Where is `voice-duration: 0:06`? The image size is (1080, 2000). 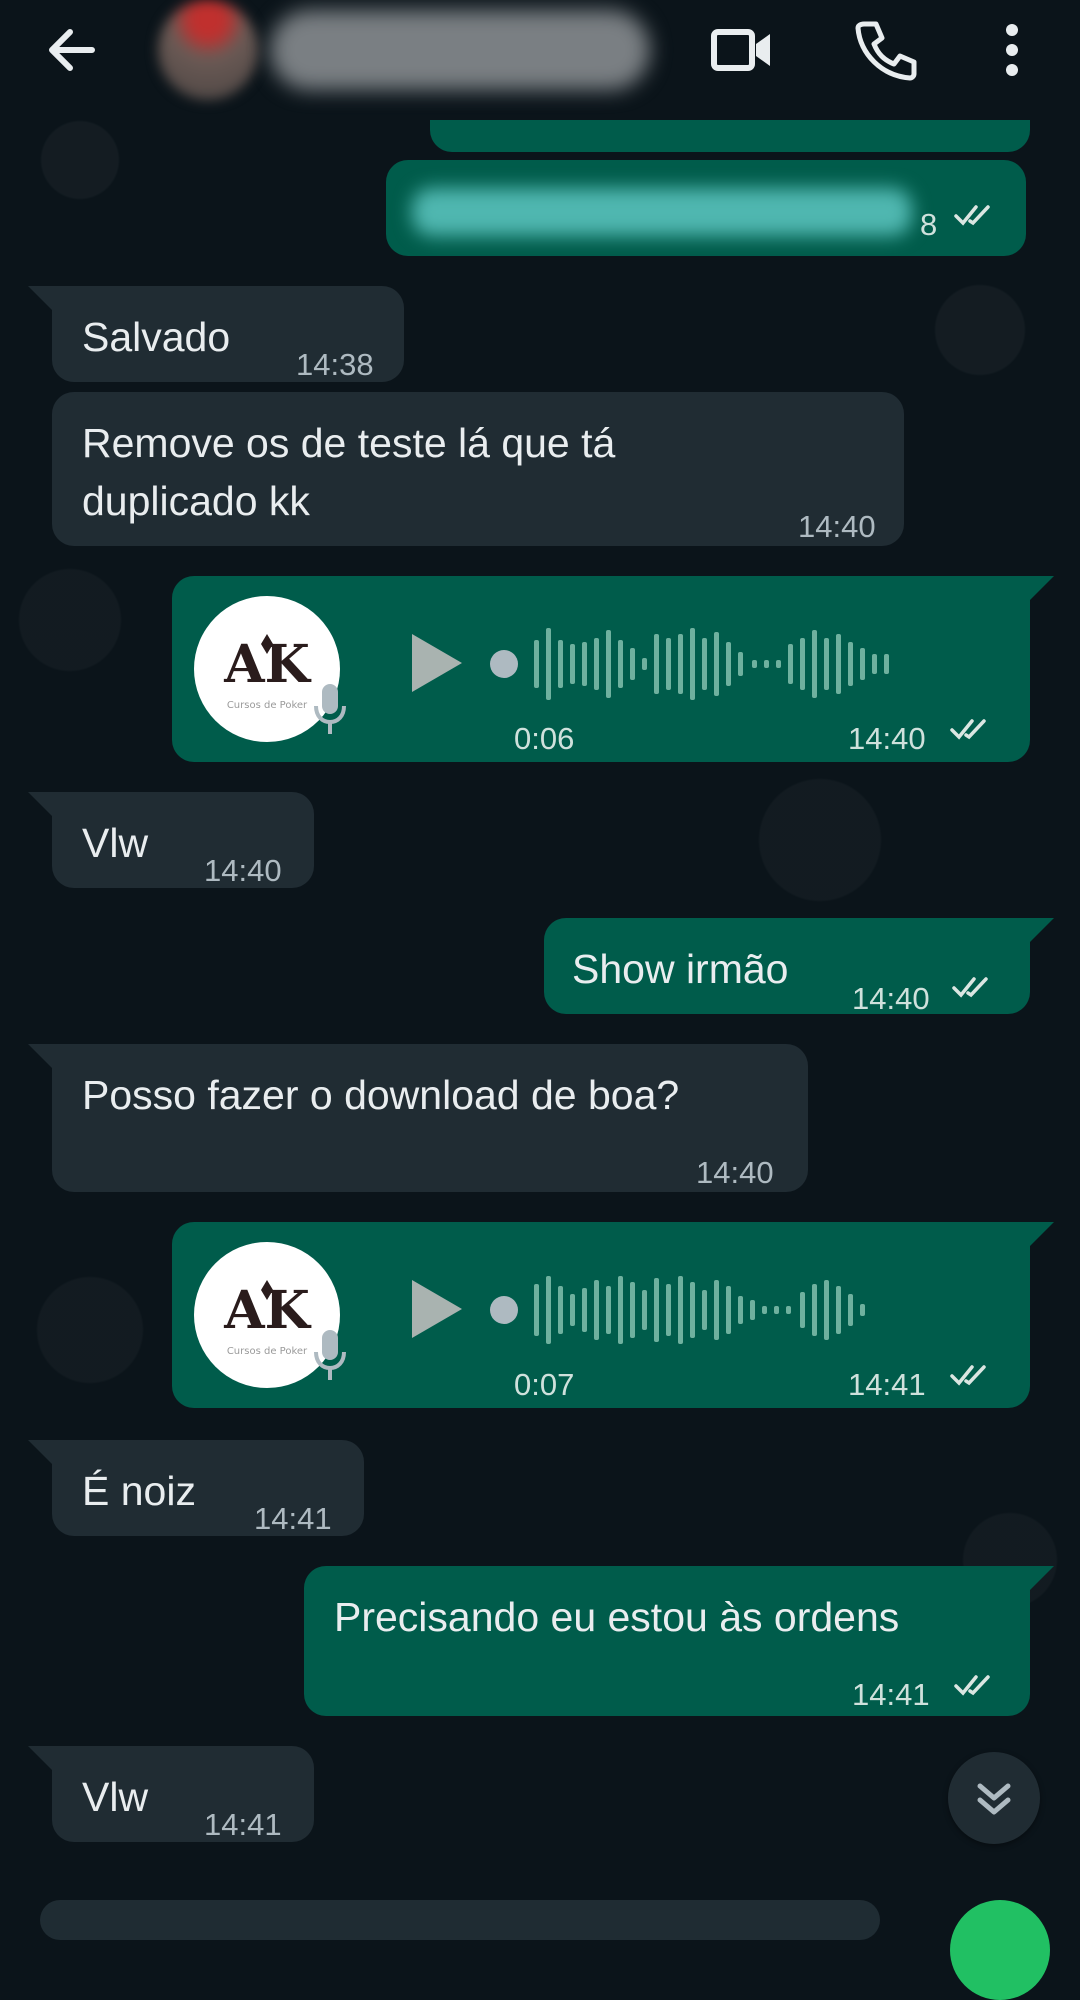
voice-duration: 0:06 is located at coordinates (544, 738).